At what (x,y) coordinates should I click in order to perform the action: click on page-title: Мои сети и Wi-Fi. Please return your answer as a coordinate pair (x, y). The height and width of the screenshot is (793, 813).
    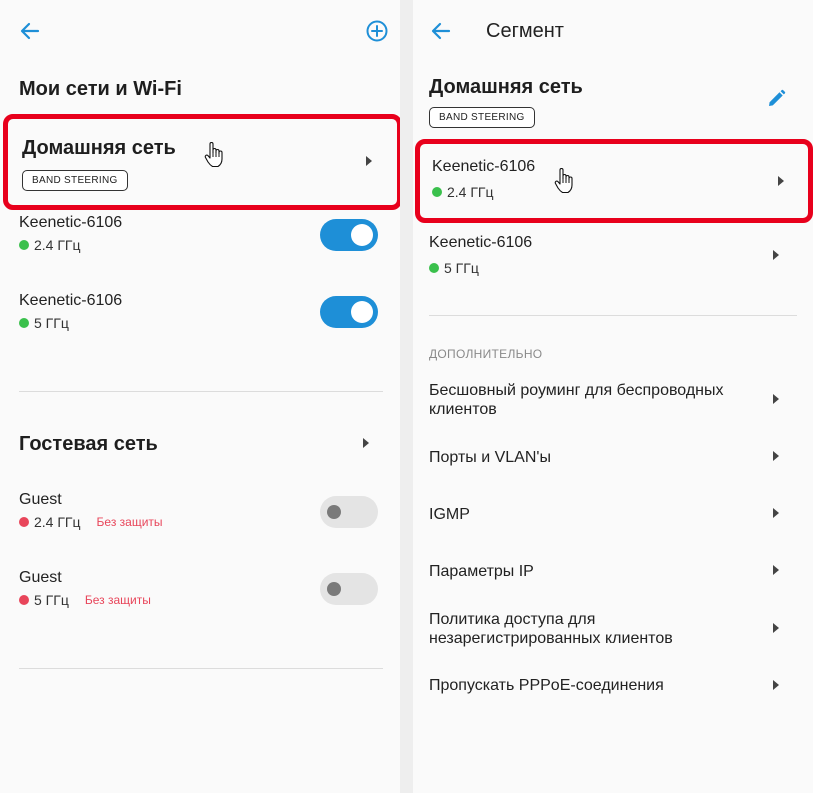
    Looking at the image, I should click on (100, 89).